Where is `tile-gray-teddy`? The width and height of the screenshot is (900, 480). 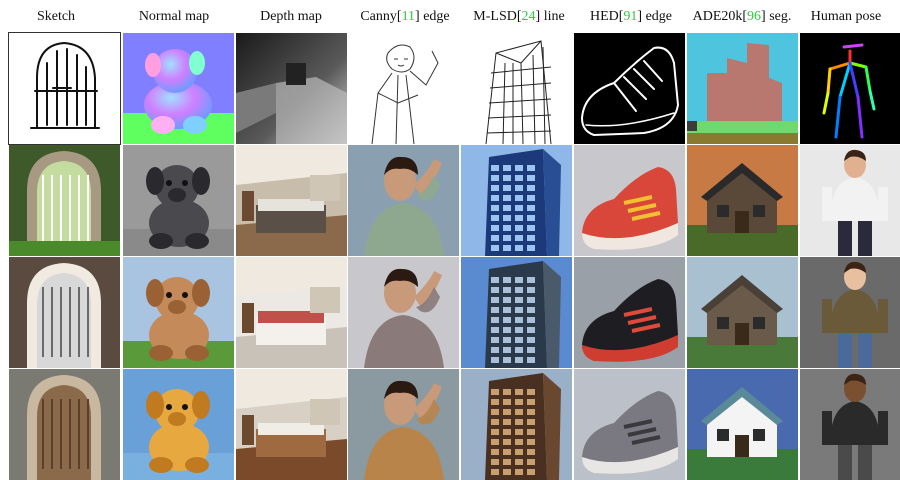
tile-gray-teddy is located at coordinates (178, 200).